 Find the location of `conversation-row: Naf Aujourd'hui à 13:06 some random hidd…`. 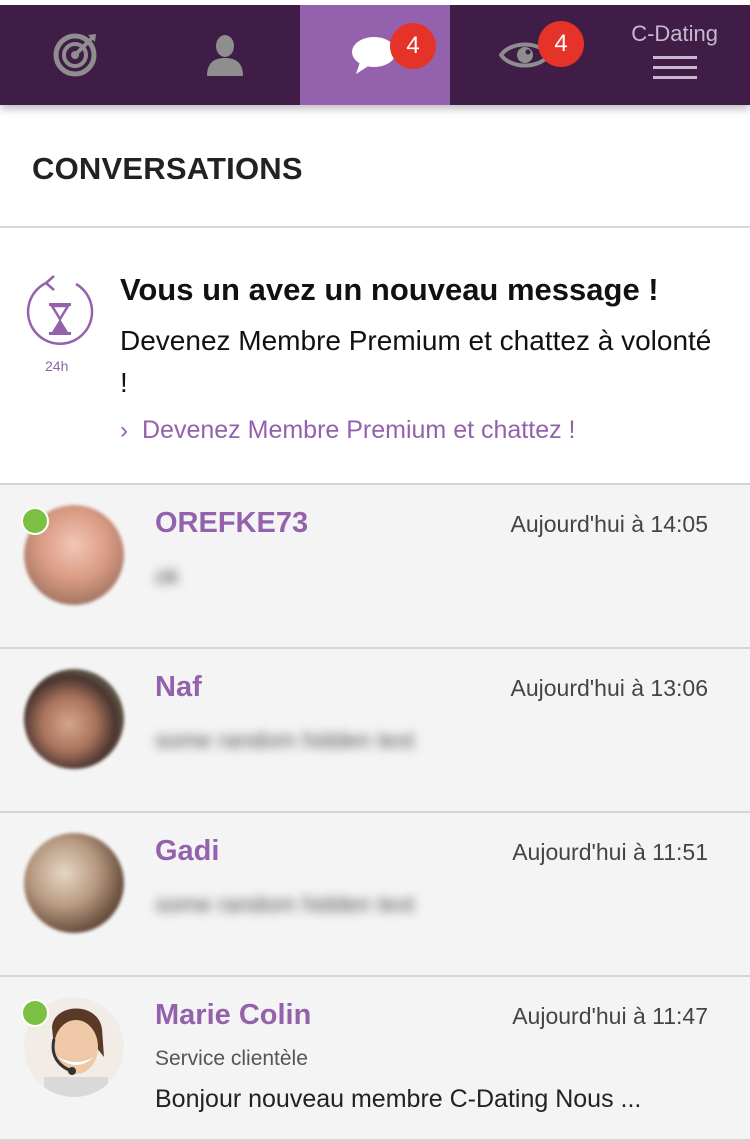

conversation-row: Naf Aujourd'hui à 13:06 some random hidd… is located at coordinates (375, 731).